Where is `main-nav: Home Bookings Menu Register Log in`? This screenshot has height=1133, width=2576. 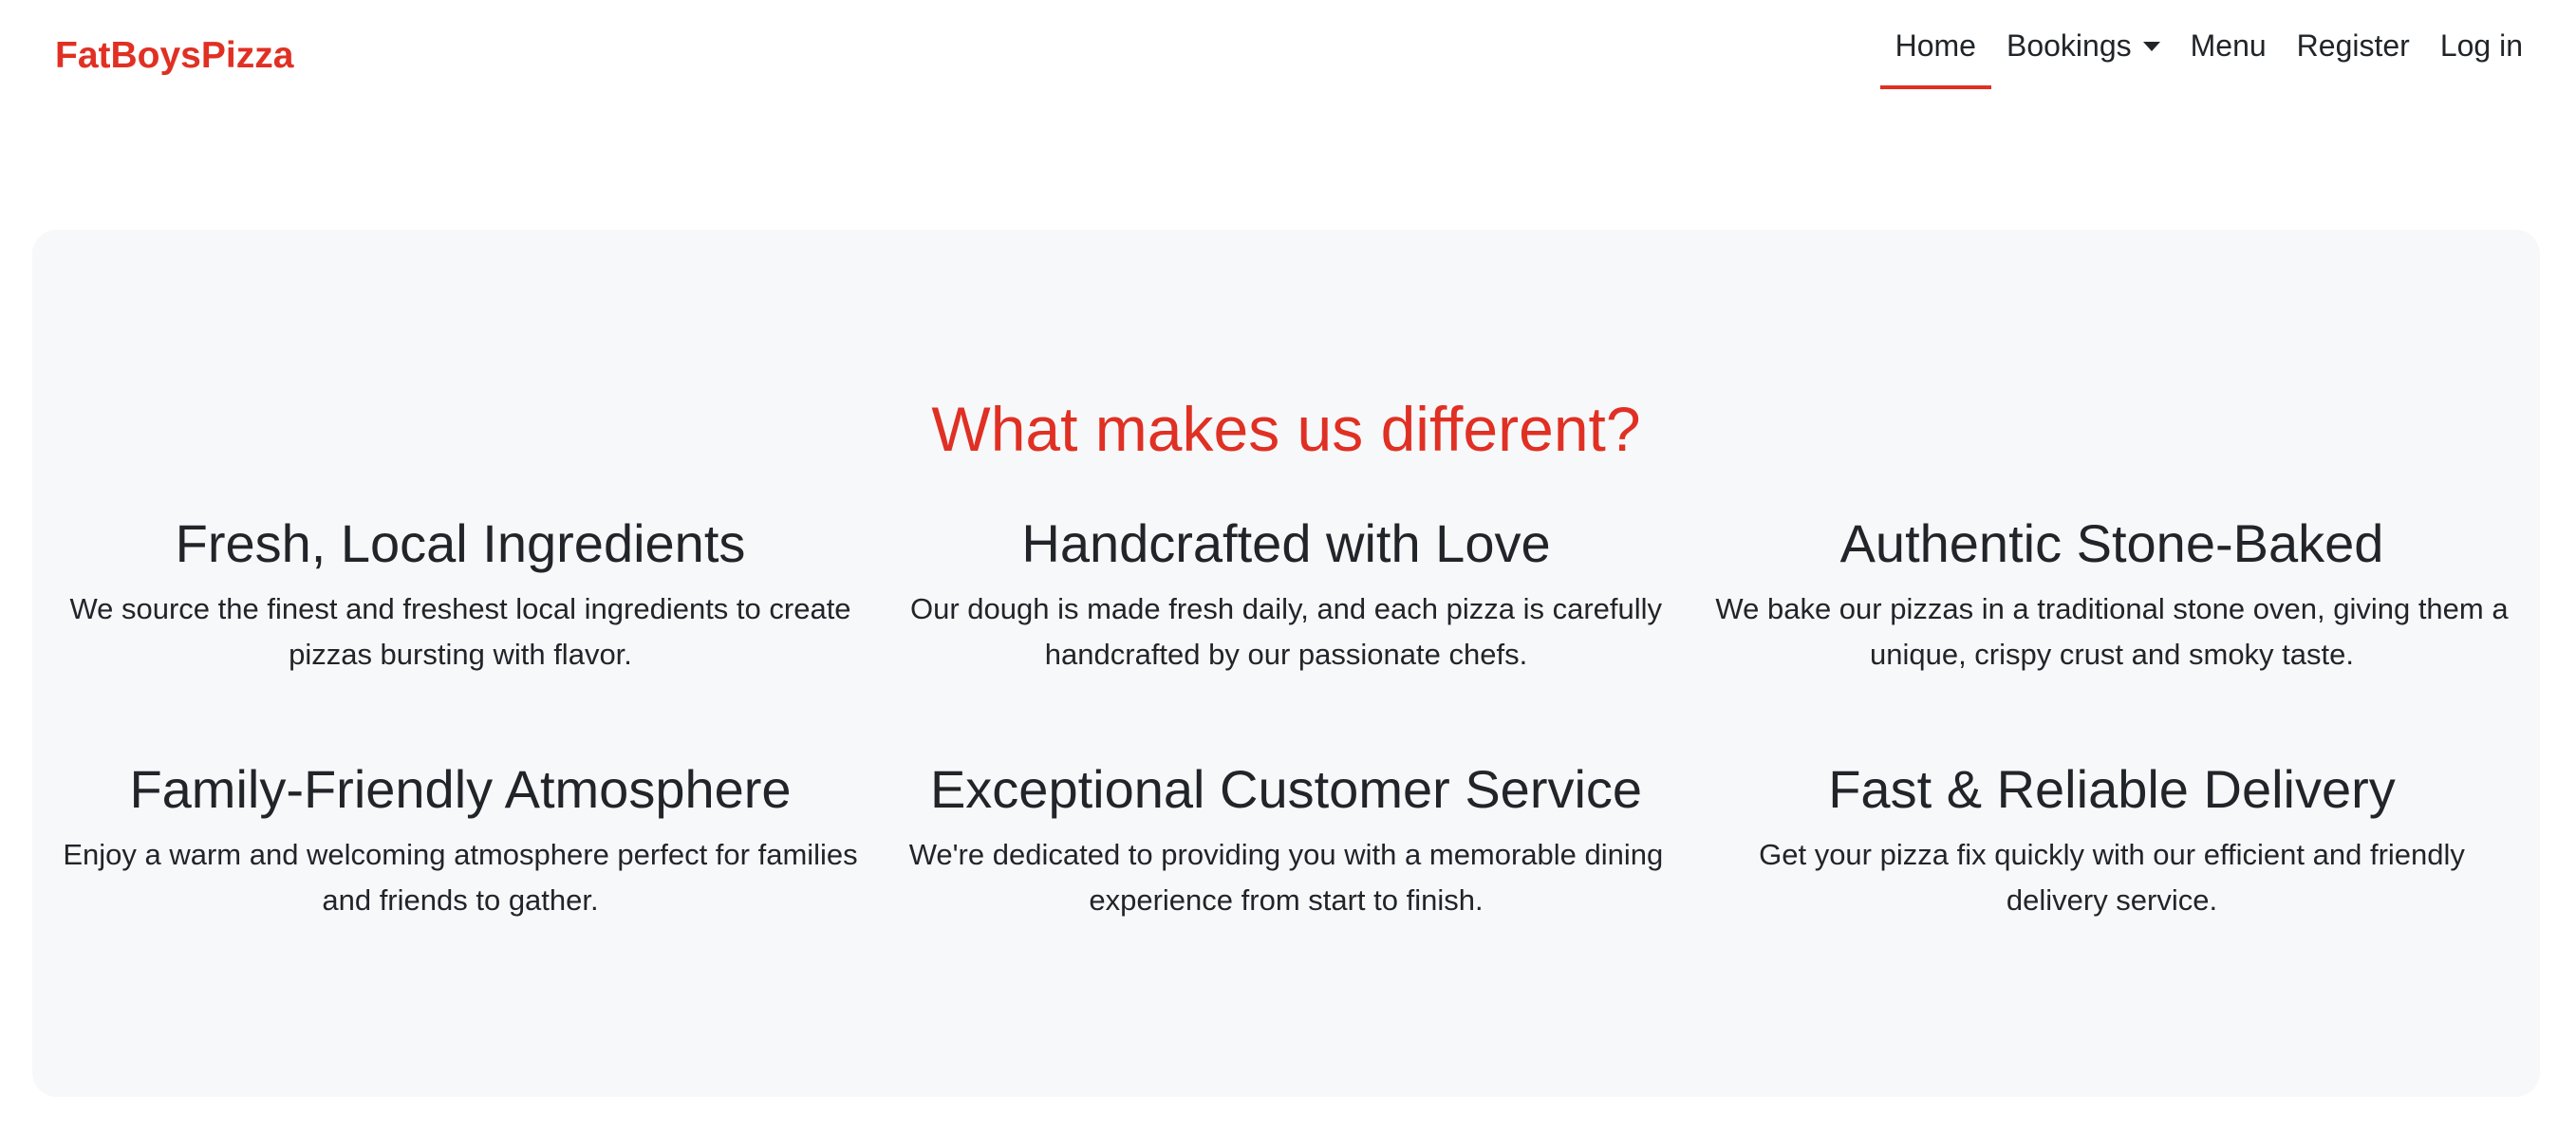
main-nav: Home Bookings Menu Register Log in is located at coordinates (2208, 55).